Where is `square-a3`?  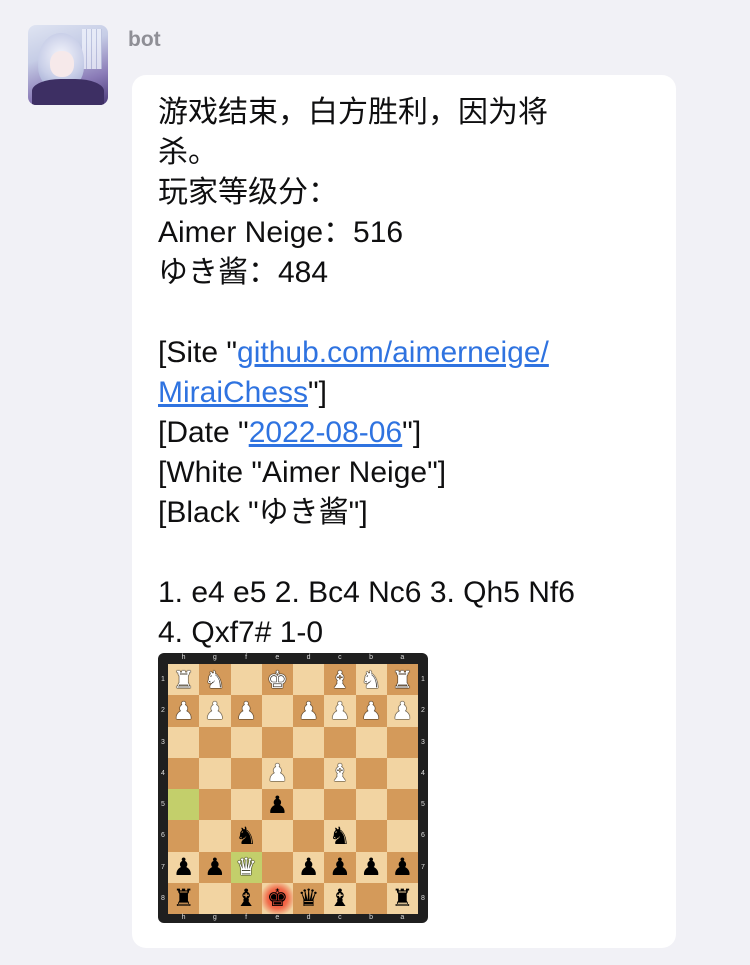
square-a3 is located at coordinates (402, 742).